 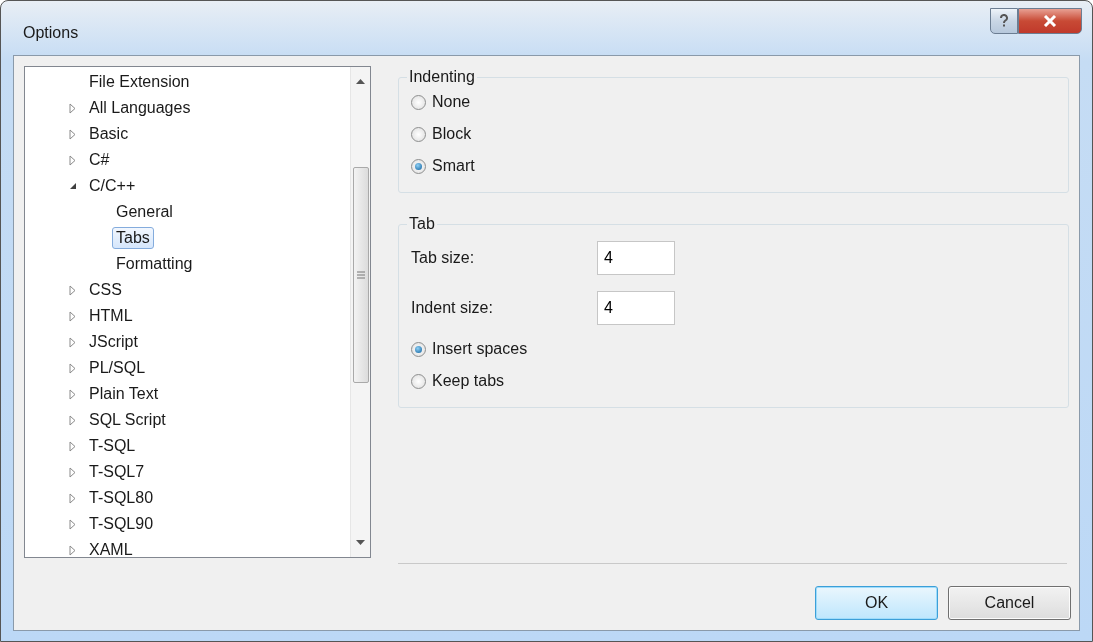 What do you see at coordinates (133, 238) in the screenshot?
I see `tree-item: Tabs` at bounding box center [133, 238].